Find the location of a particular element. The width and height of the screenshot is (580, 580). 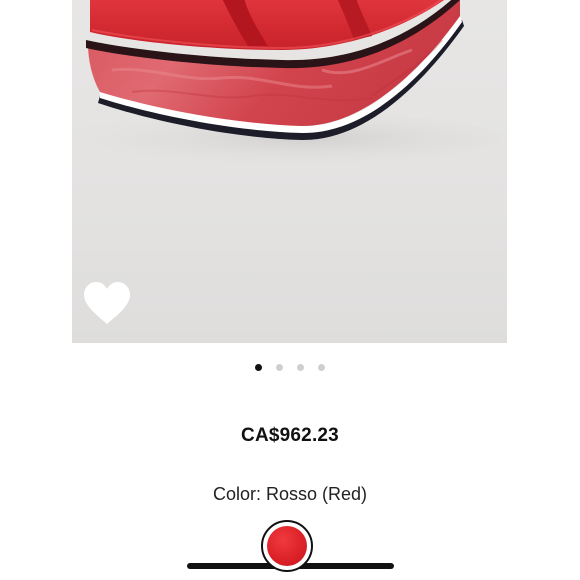

wishlist-heart-icon is located at coordinates (107, 304).